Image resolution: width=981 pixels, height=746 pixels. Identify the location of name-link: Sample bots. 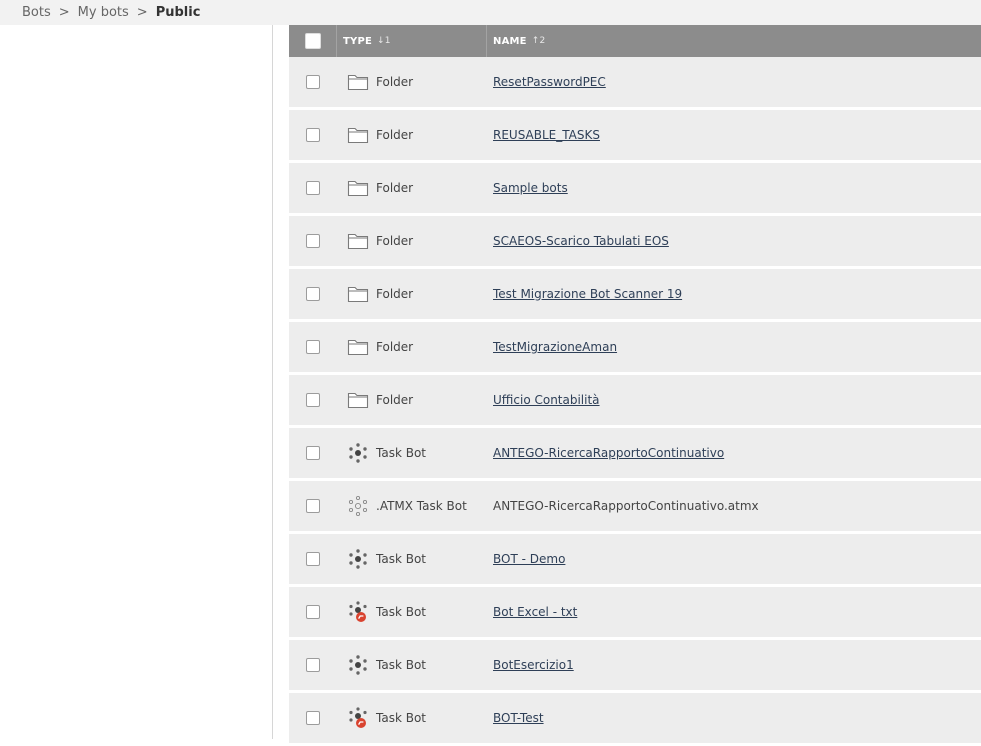
(530, 188).